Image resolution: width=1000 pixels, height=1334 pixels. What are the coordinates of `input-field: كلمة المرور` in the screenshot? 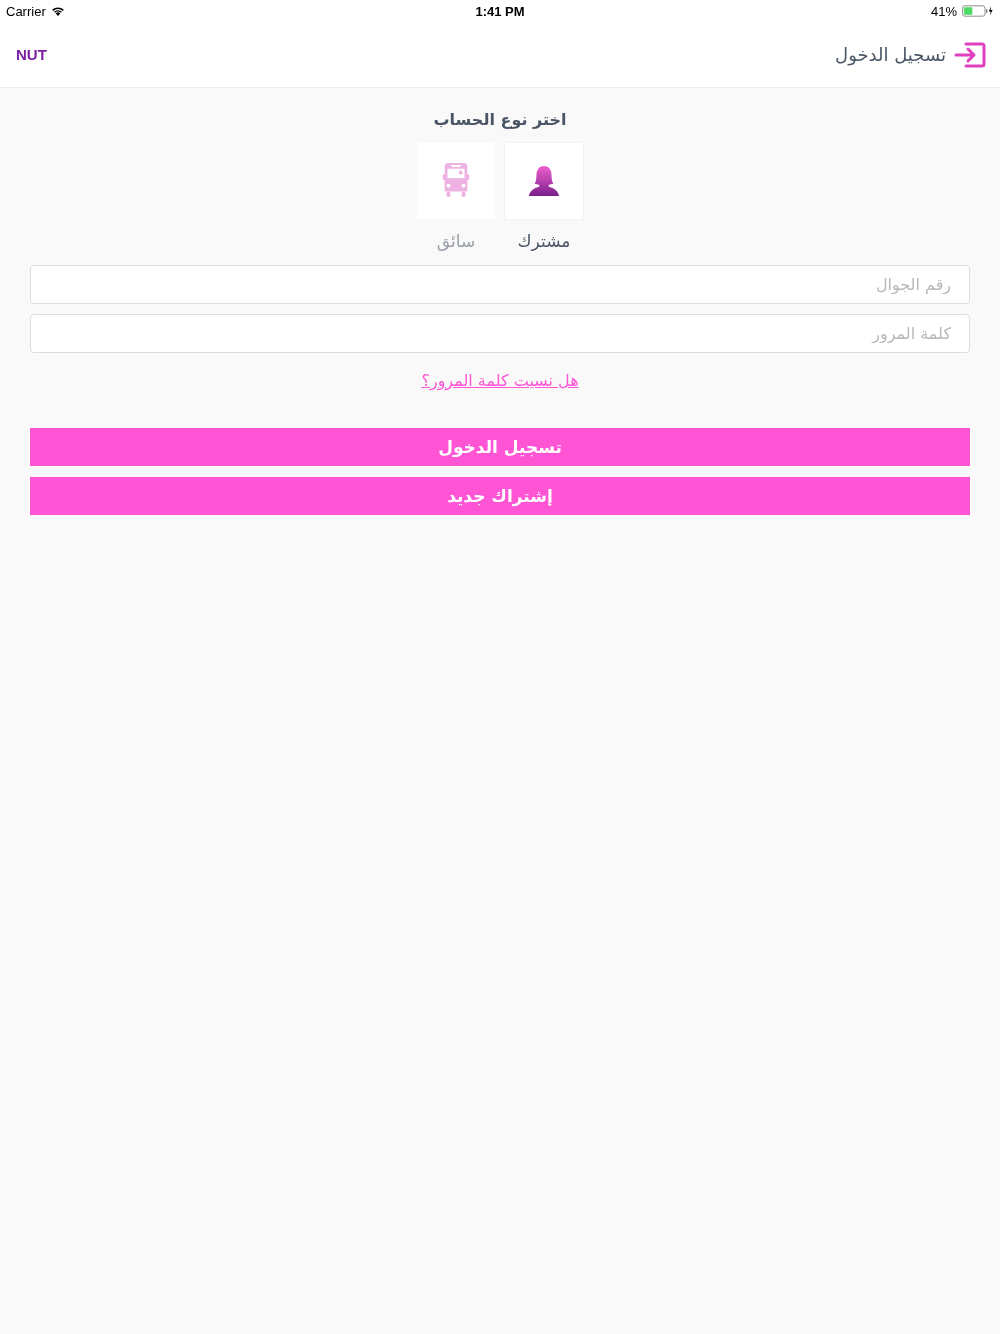 It's located at (500, 333).